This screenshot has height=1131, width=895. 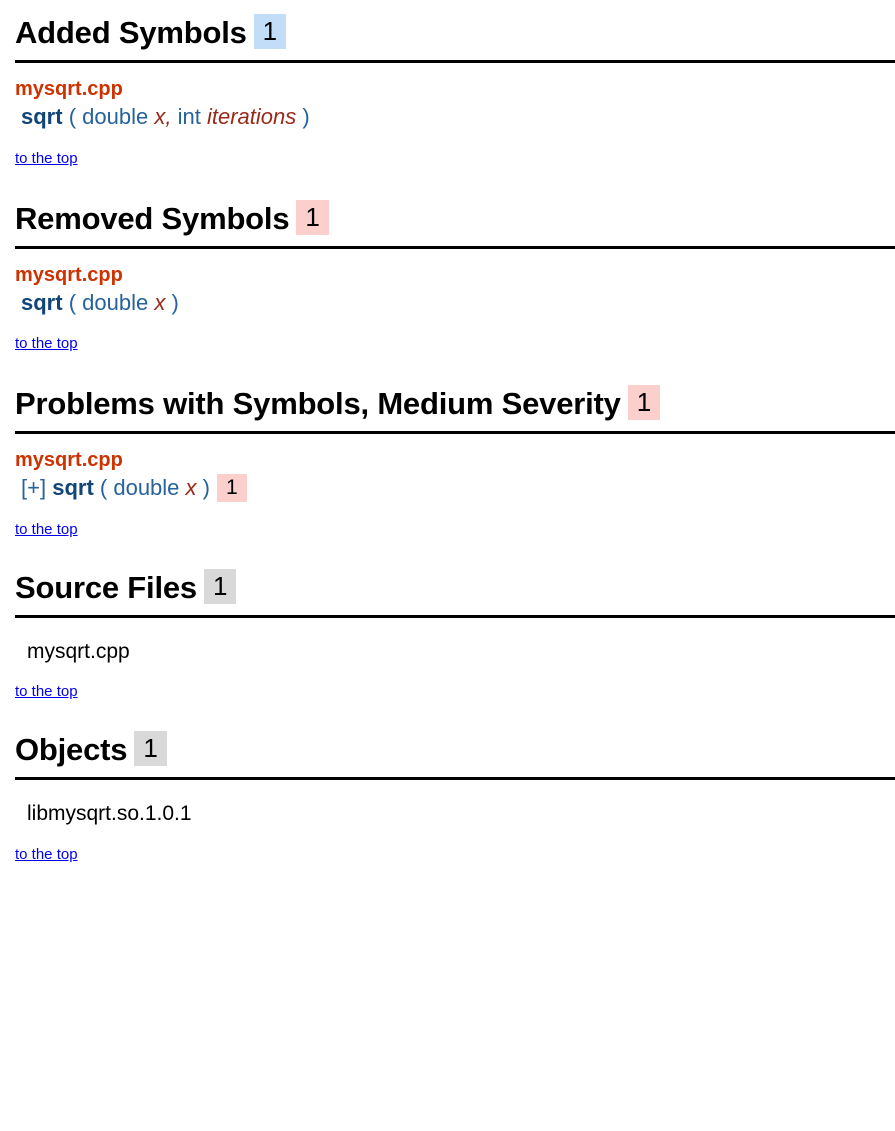 I want to click on objects-top-link-row: to the top, so click(x=447, y=846).